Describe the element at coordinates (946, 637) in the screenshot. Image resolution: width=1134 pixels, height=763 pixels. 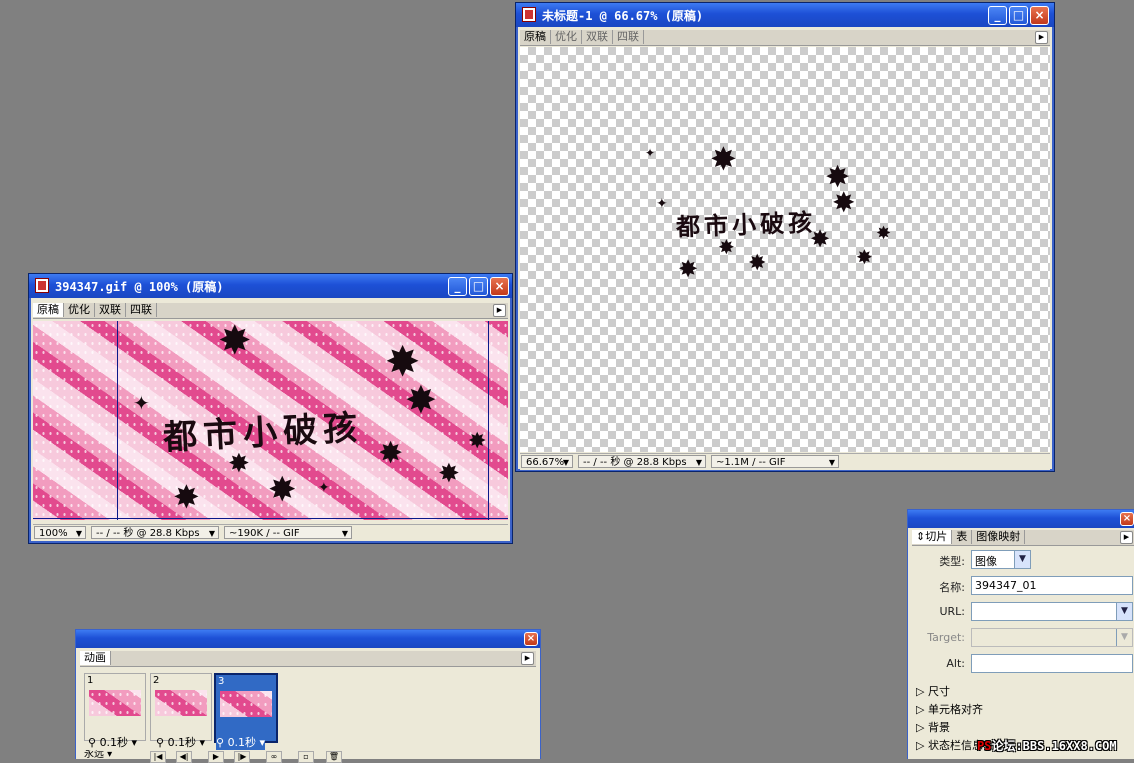
I see `target-label: Target:` at that location.